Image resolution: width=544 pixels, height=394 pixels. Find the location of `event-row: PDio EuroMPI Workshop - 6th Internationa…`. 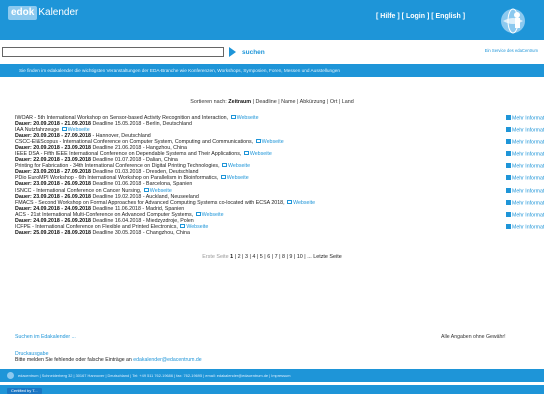

event-row: PDio EuroMPI Workshop - 6th Internationa… is located at coordinates (279, 181).